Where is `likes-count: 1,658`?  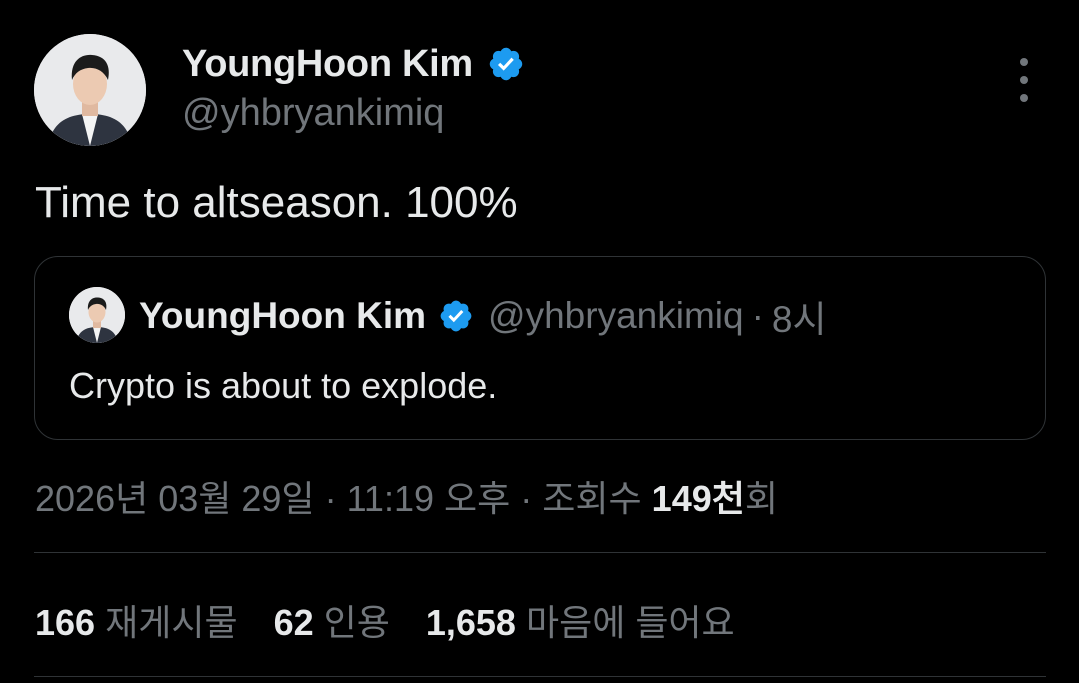 likes-count: 1,658 is located at coordinates (470, 622).